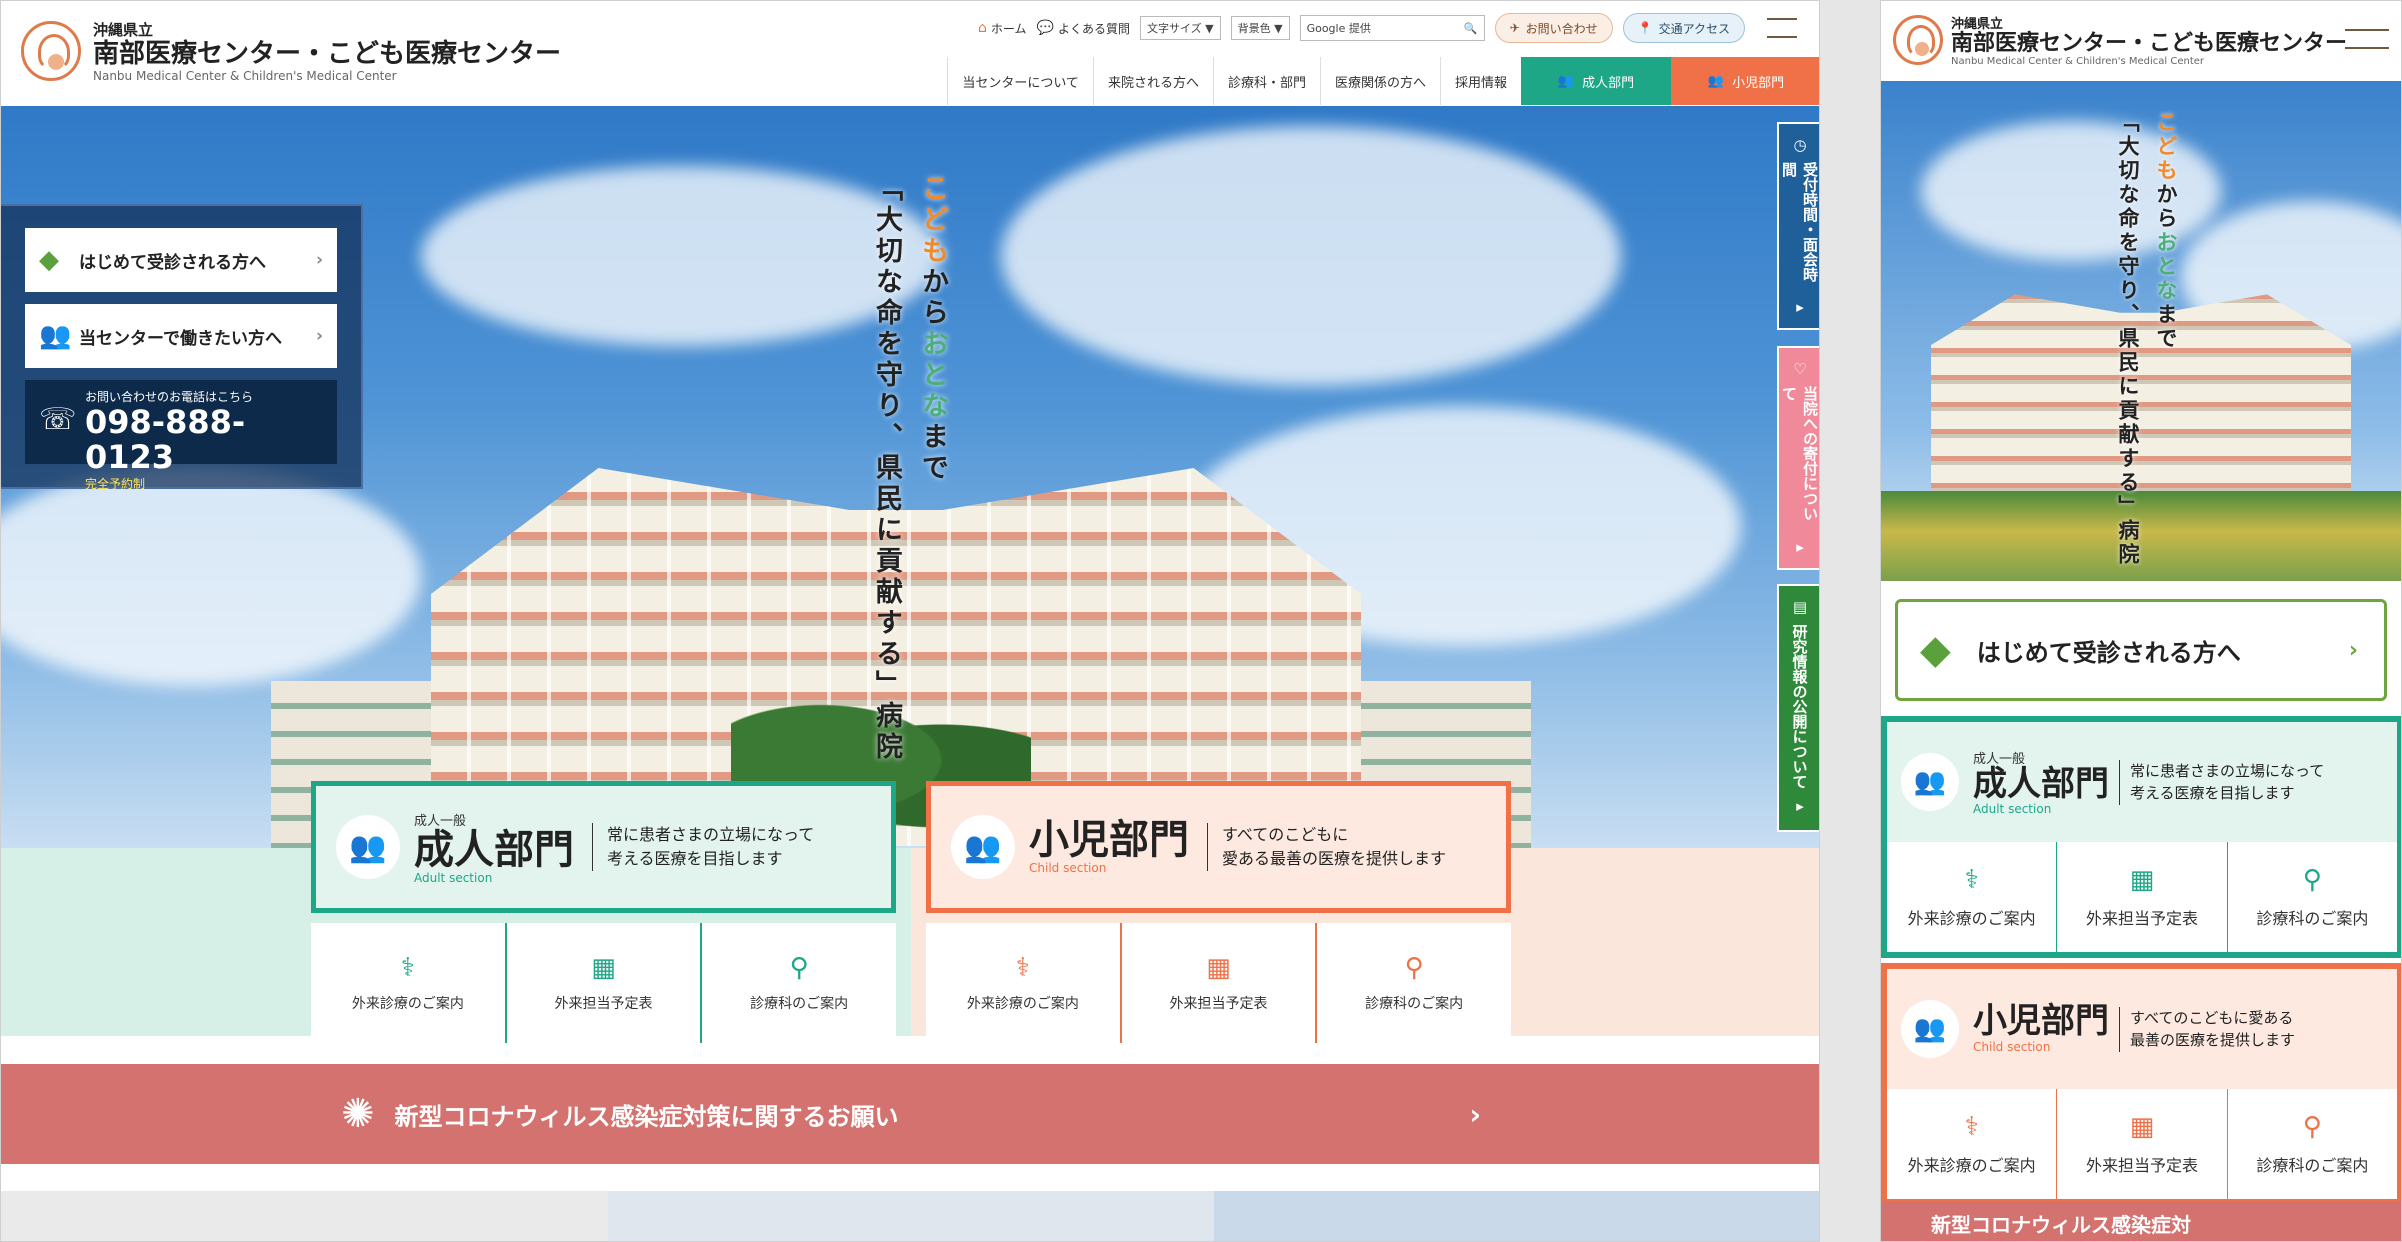  What do you see at coordinates (703, 847) in the screenshot?
I see `adult-section-desc: 常に患者さまの立場になって 考える医療を目指します` at bounding box center [703, 847].